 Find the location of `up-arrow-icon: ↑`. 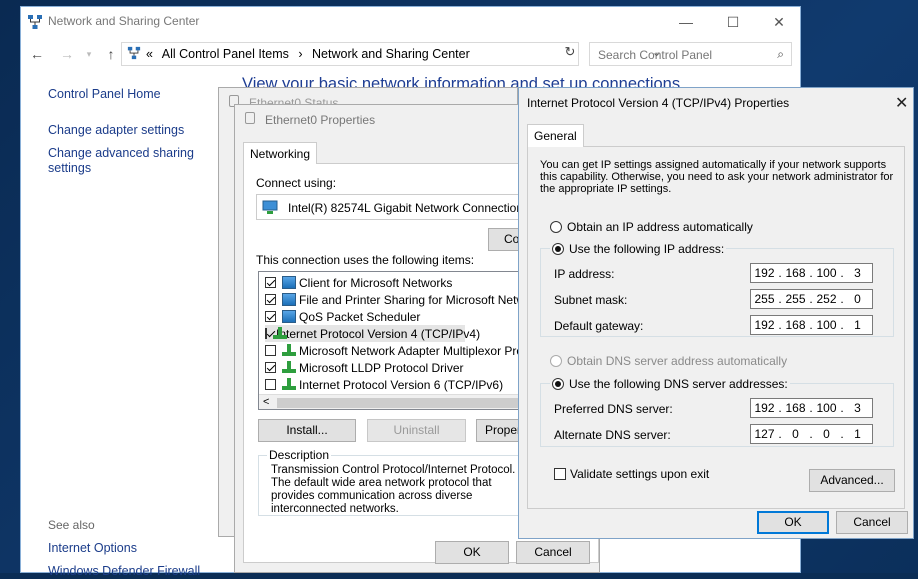

up-arrow-icon: ↑ is located at coordinates (111, 54).